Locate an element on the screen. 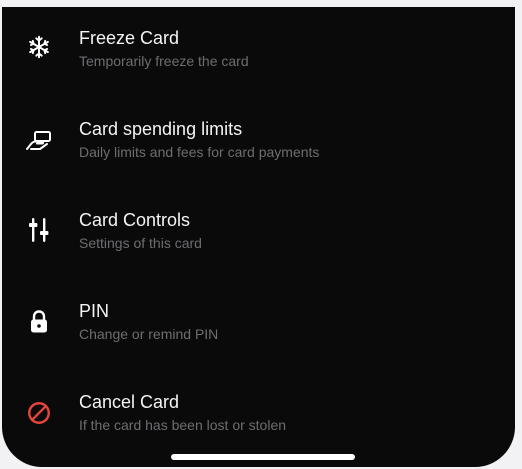 This screenshot has width=522, height=469. snowflake-icon is located at coordinates (39, 47).